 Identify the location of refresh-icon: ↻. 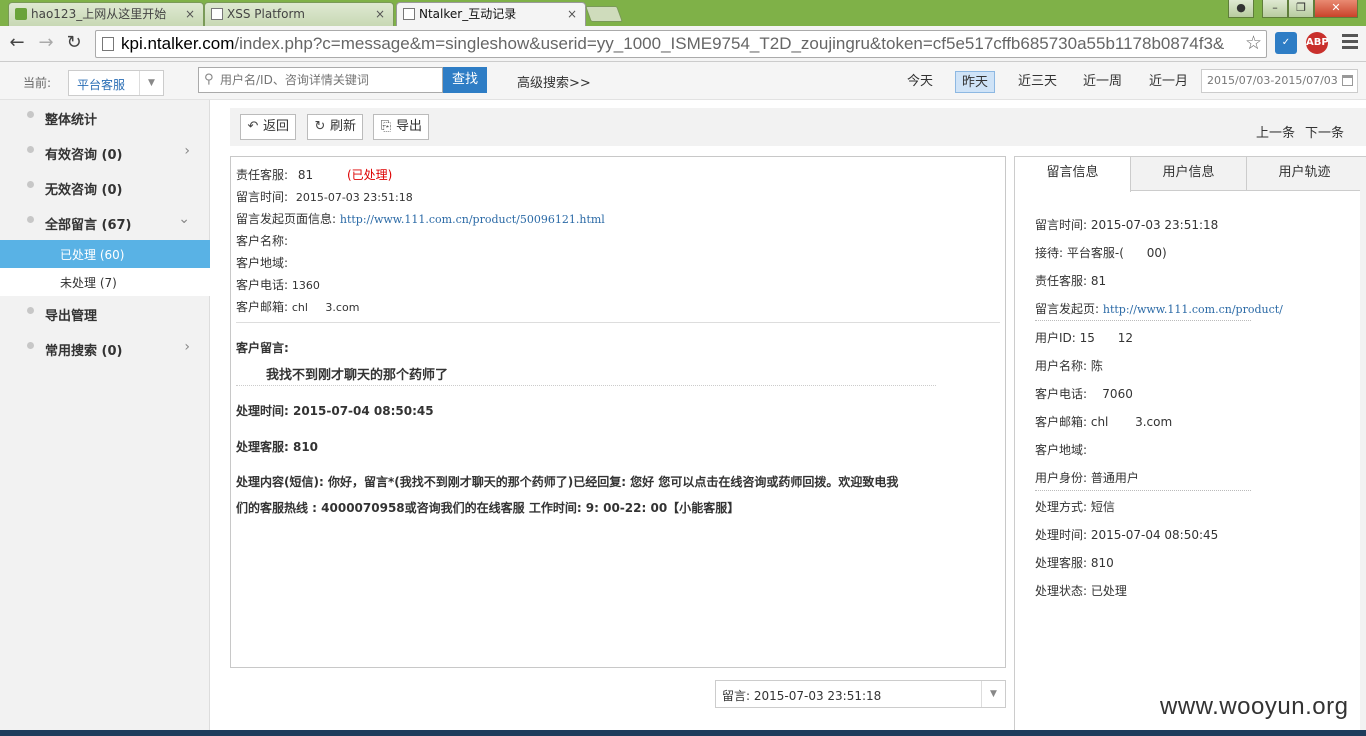
(320, 126).